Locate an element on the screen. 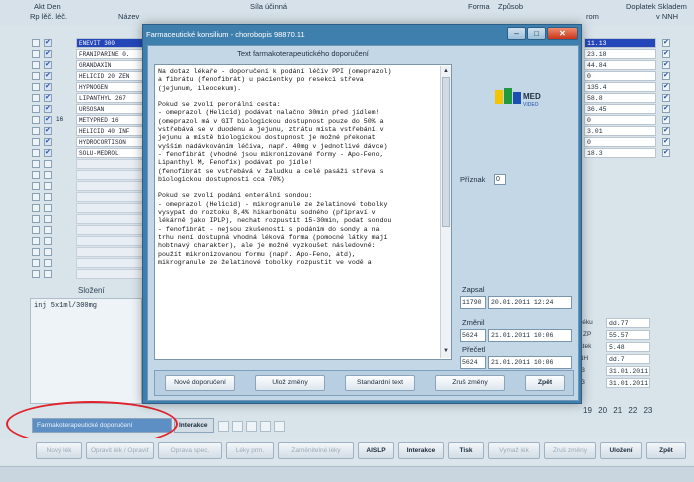 The image size is (694, 482). drug-name-cell: FRANIPARINE 0. is located at coordinates (111, 54).